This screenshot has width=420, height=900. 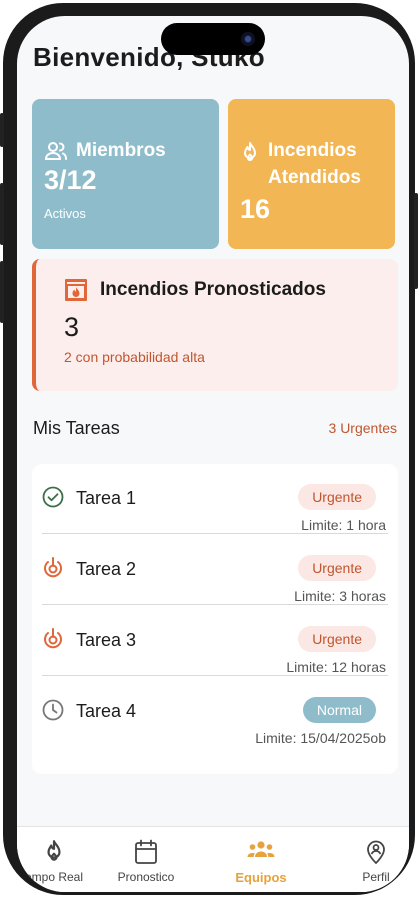 I want to click on nav-label: Pronostico, so click(x=146, y=877).